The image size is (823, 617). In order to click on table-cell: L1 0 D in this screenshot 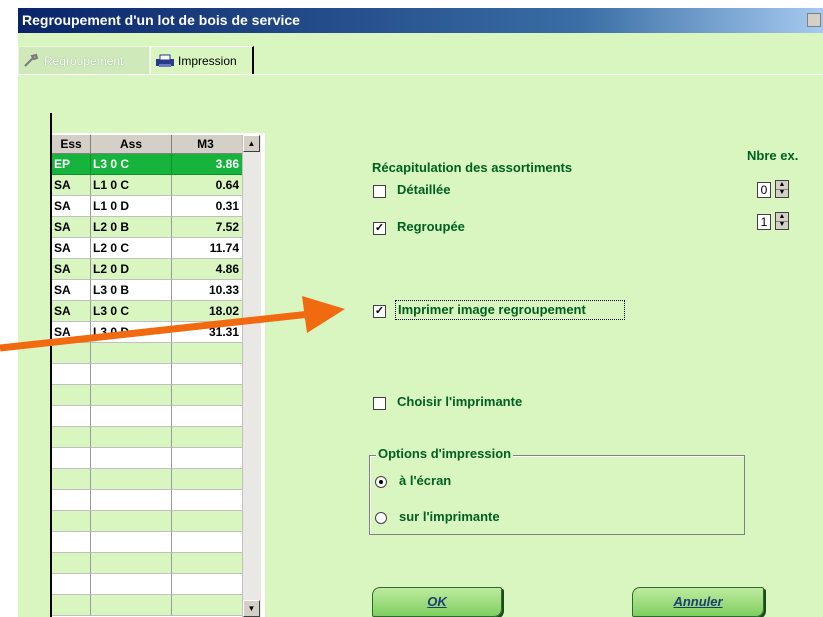, I will do `click(131, 206)`.